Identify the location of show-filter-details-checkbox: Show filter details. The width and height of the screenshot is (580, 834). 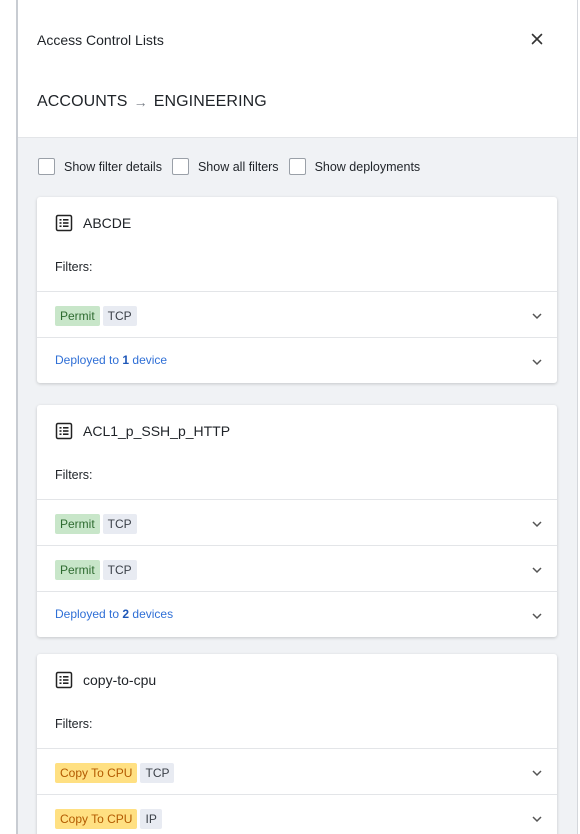
(100, 166).